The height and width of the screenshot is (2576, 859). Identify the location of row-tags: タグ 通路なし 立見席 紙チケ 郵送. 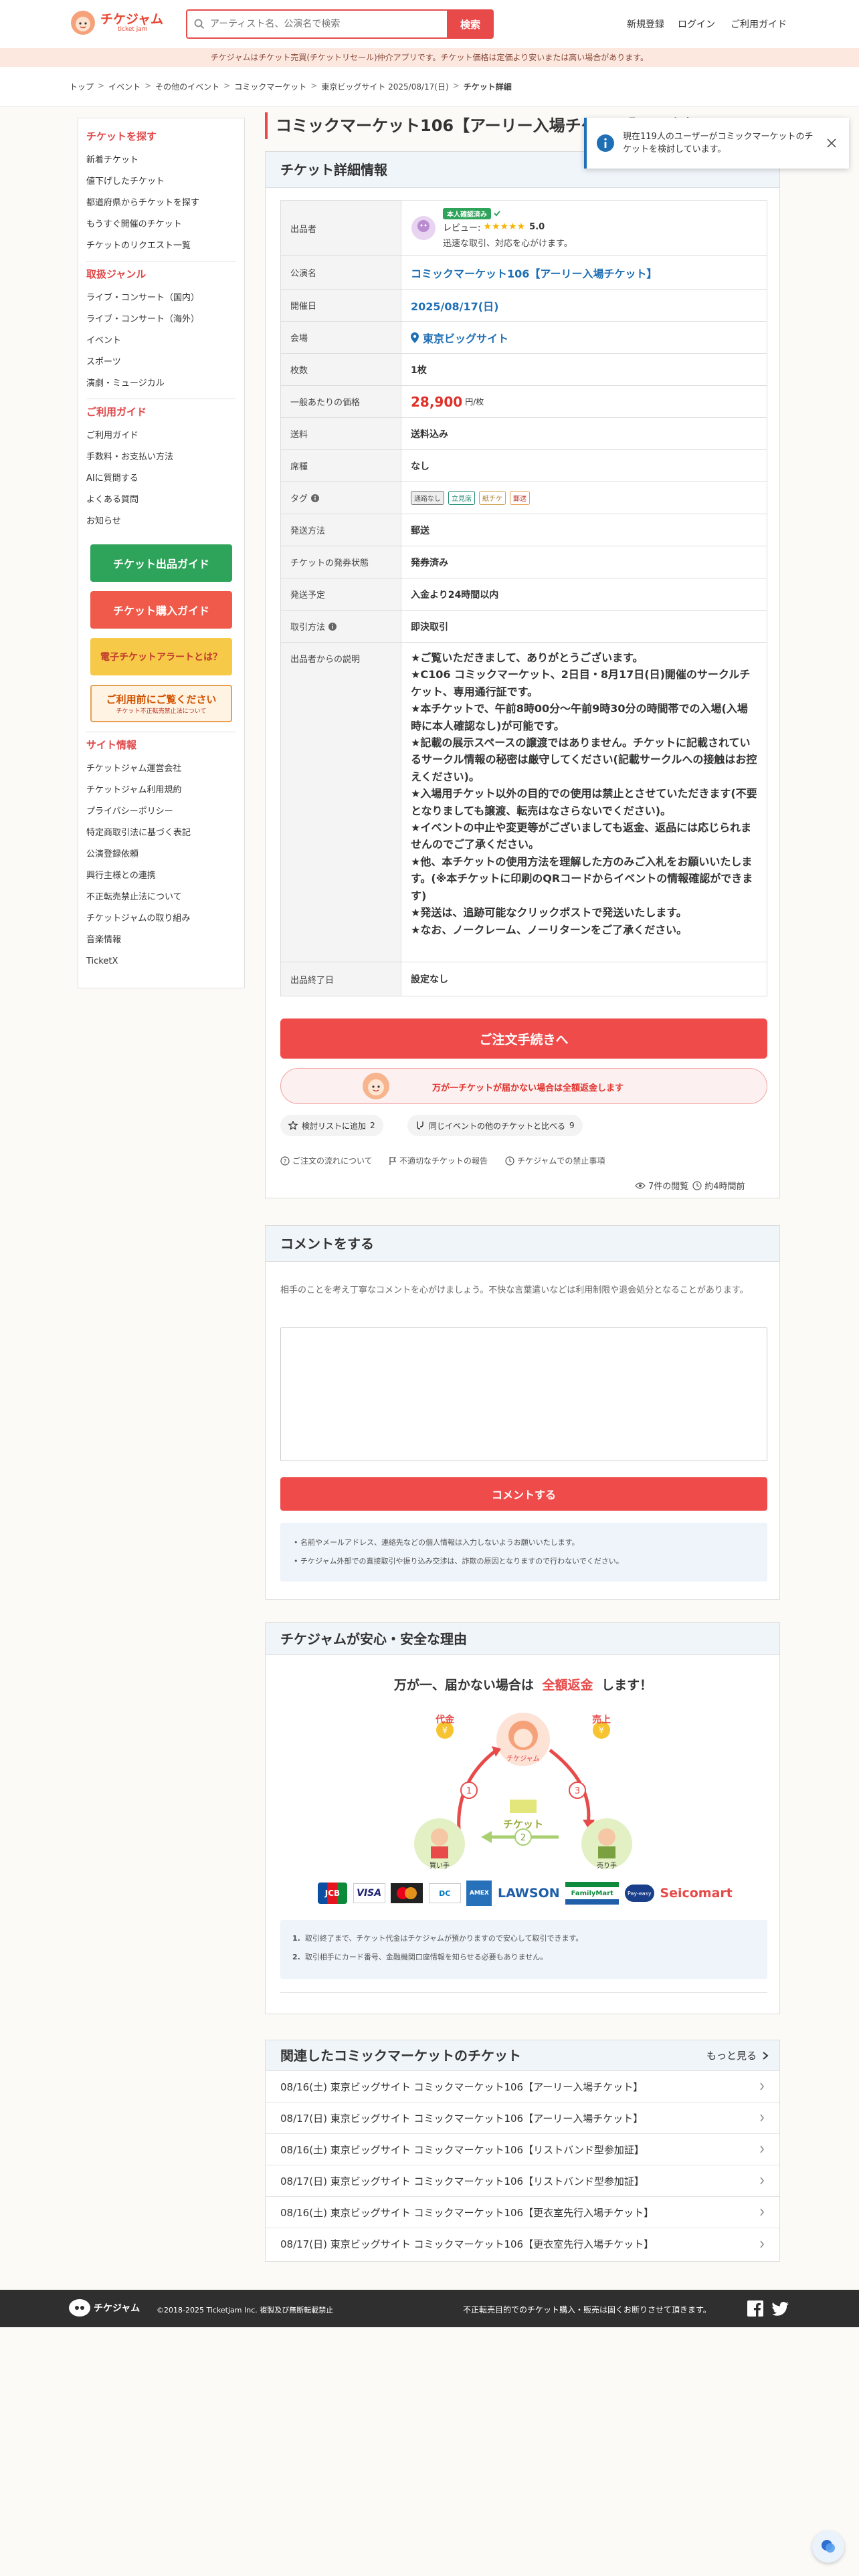
(524, 498).